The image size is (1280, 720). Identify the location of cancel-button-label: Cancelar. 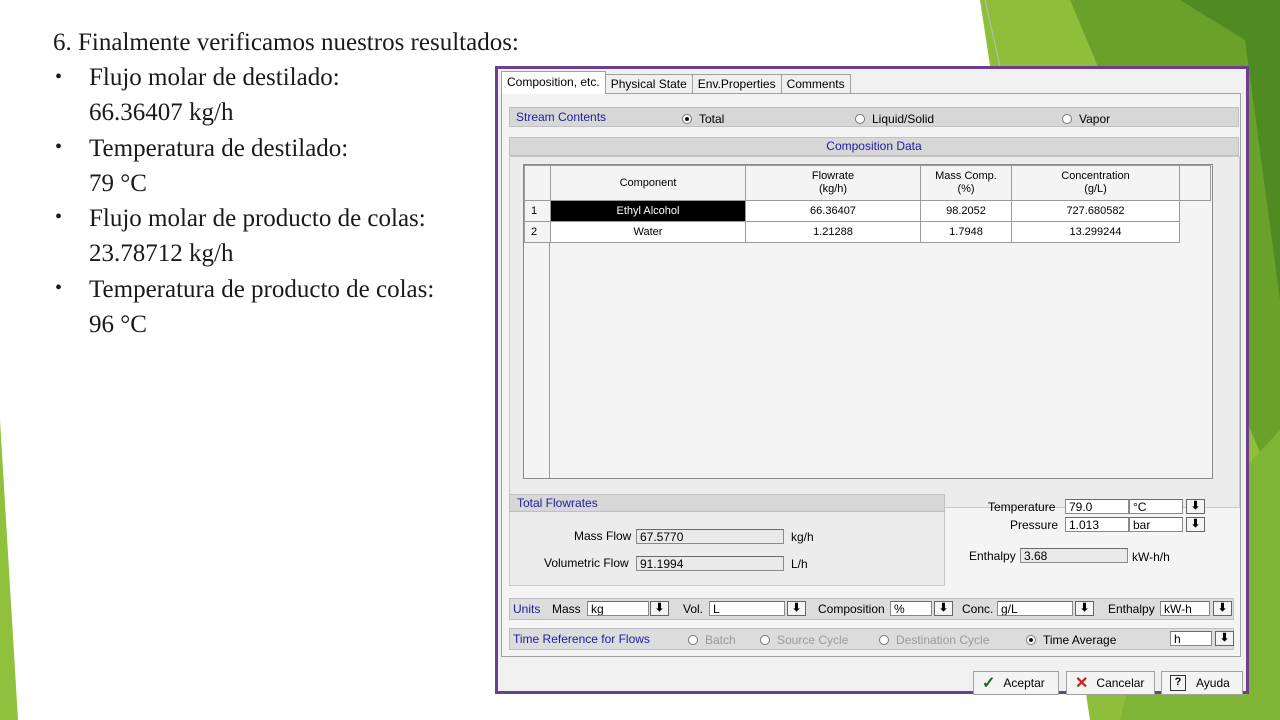
(1120, 683).